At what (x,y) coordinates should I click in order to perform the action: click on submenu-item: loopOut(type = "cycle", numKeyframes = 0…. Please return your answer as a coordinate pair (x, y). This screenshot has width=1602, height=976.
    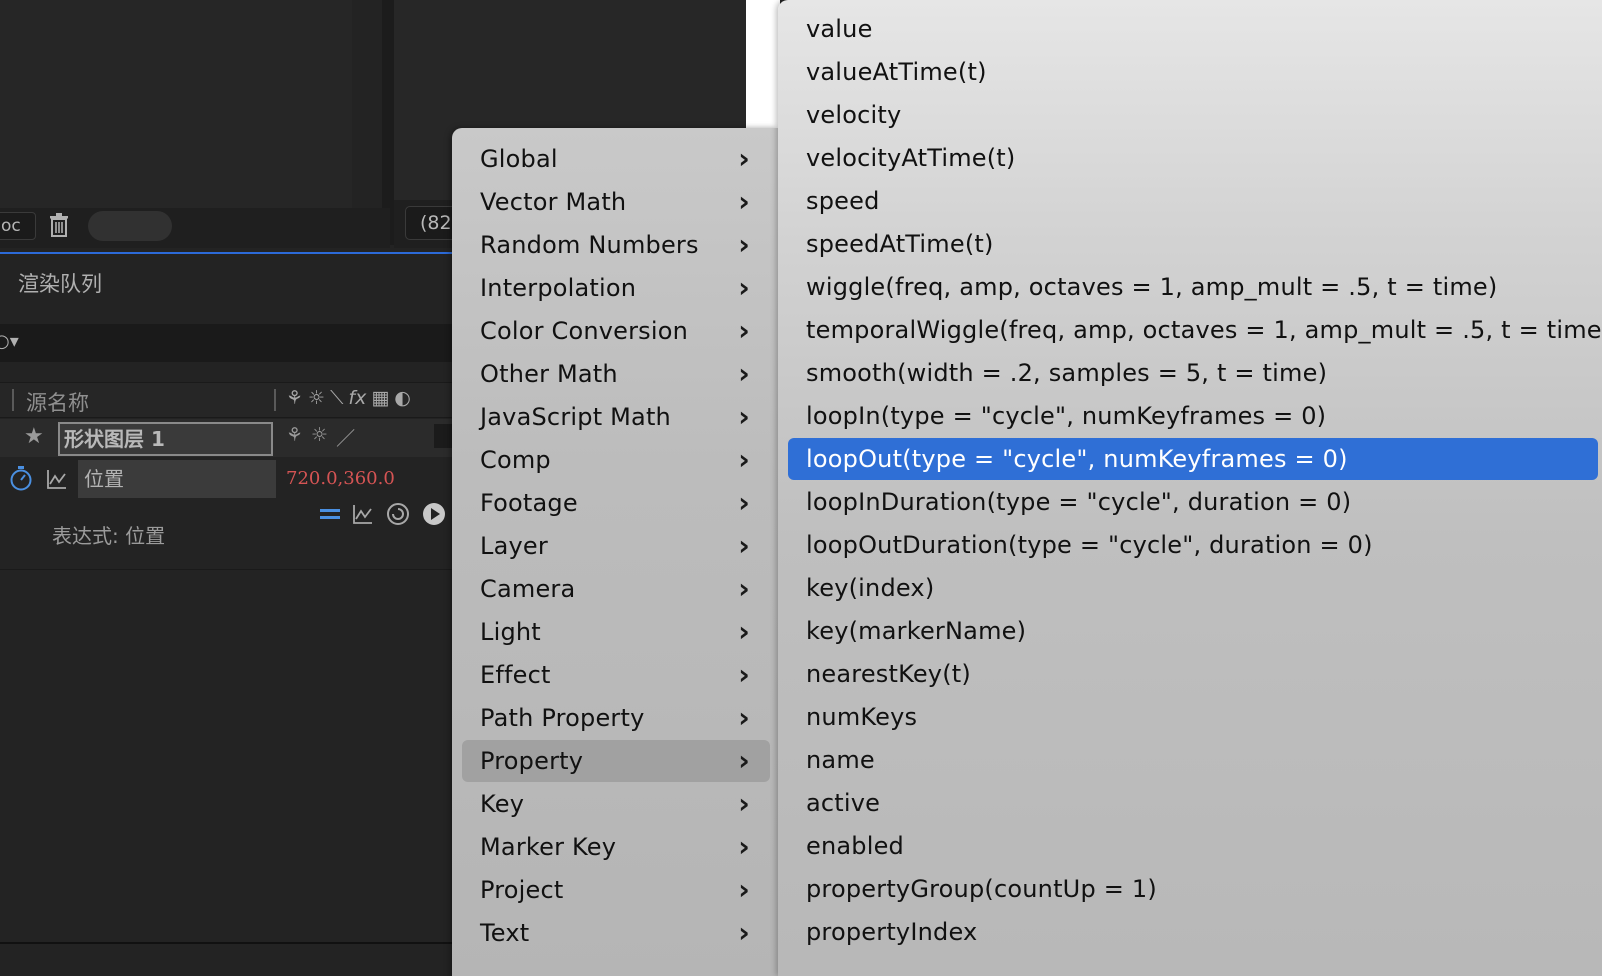
    Looking at the image, I should click on (1193, 459).